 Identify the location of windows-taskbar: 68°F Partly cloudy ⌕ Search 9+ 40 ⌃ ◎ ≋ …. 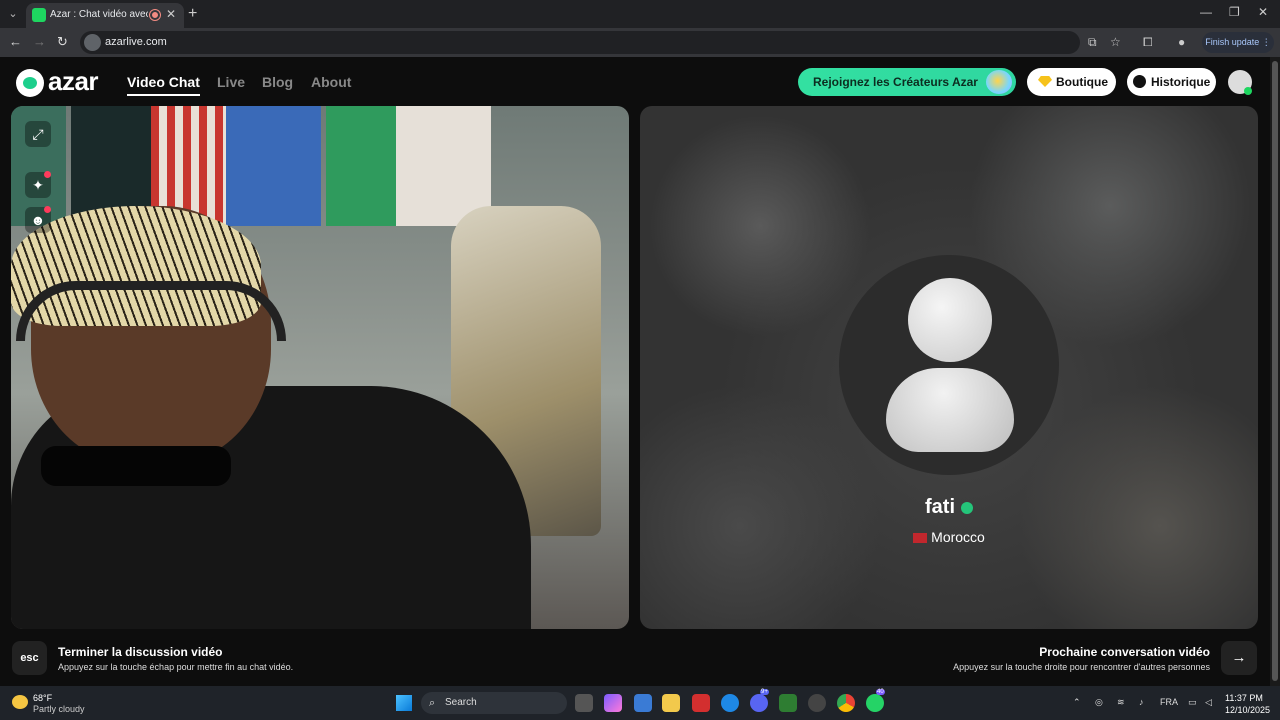
(640, 703).